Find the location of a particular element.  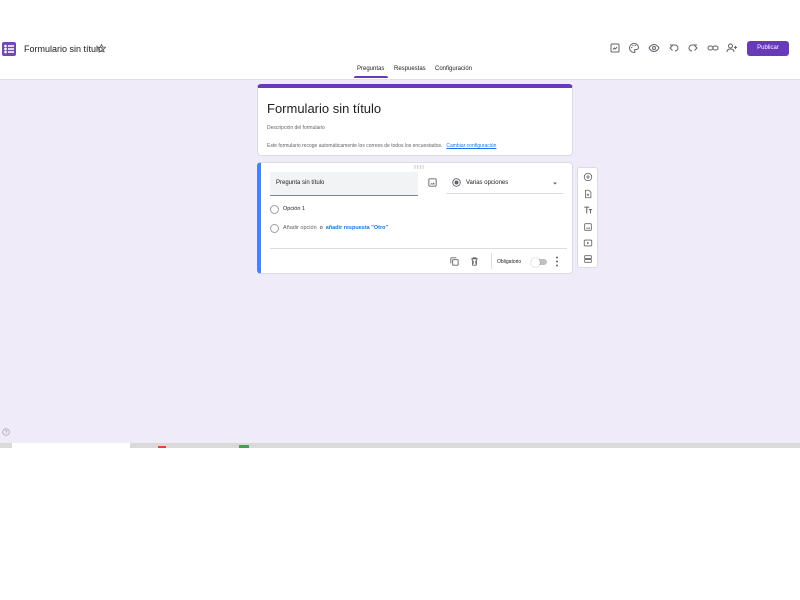

delete-icon is located at coordinates (474, 261).